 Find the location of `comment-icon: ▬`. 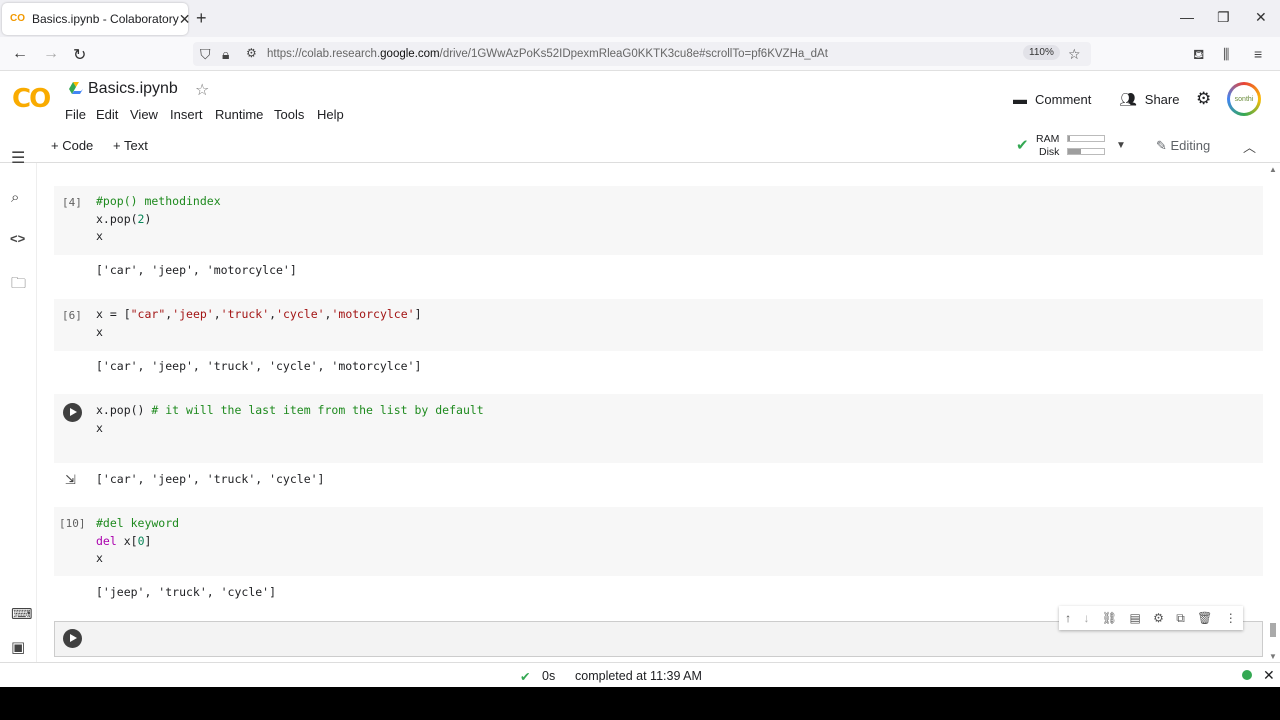

comment-icon: ▬ is located at coordinates (1020, 99).